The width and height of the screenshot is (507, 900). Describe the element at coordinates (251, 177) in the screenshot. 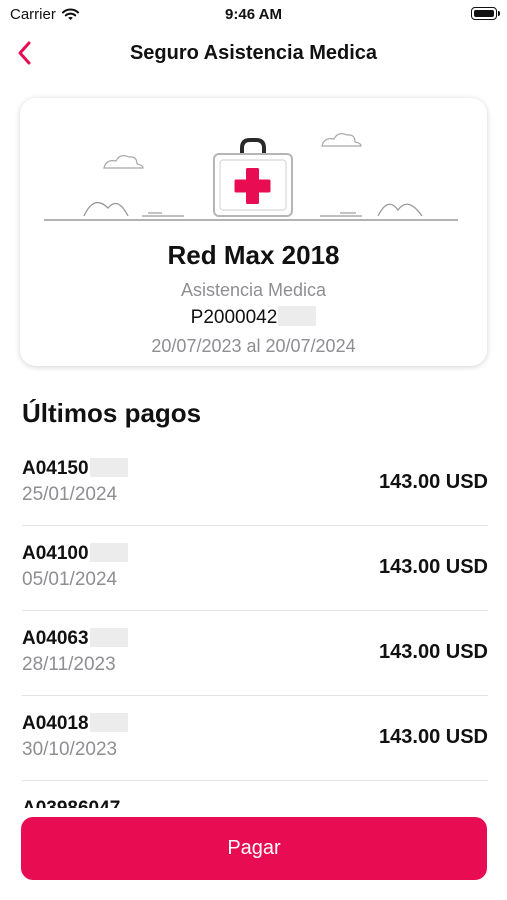

I see `medical-kit-illustration` at that location.